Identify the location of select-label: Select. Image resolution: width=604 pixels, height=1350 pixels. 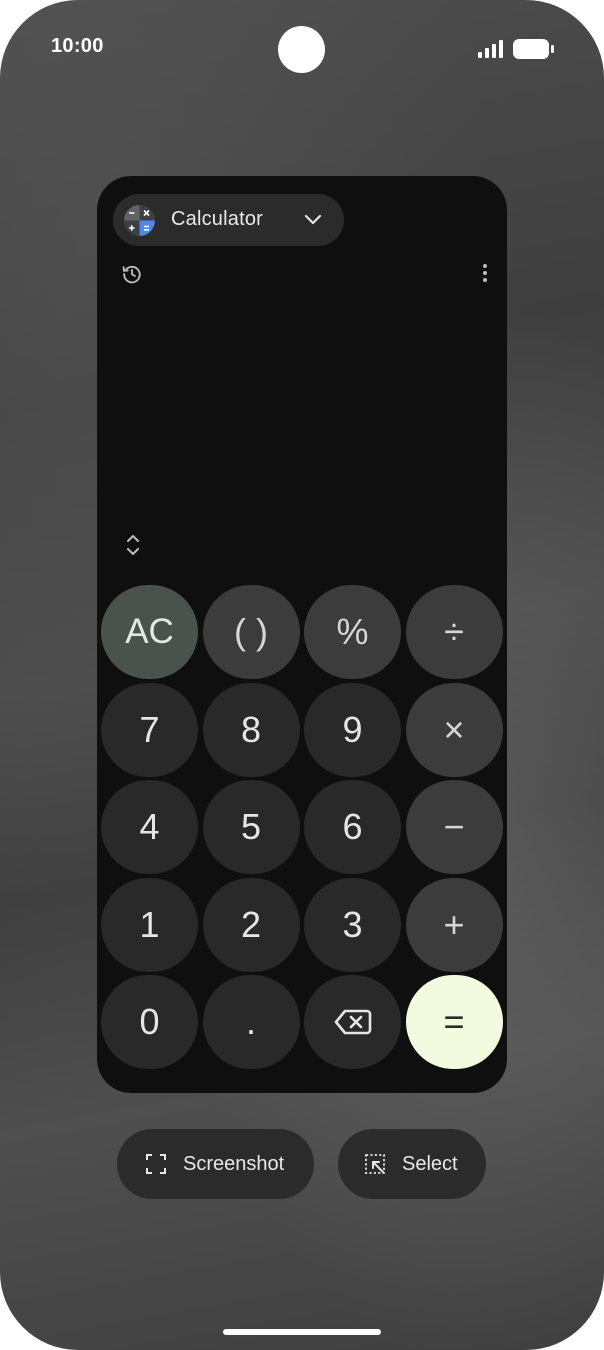
(430, 1163).